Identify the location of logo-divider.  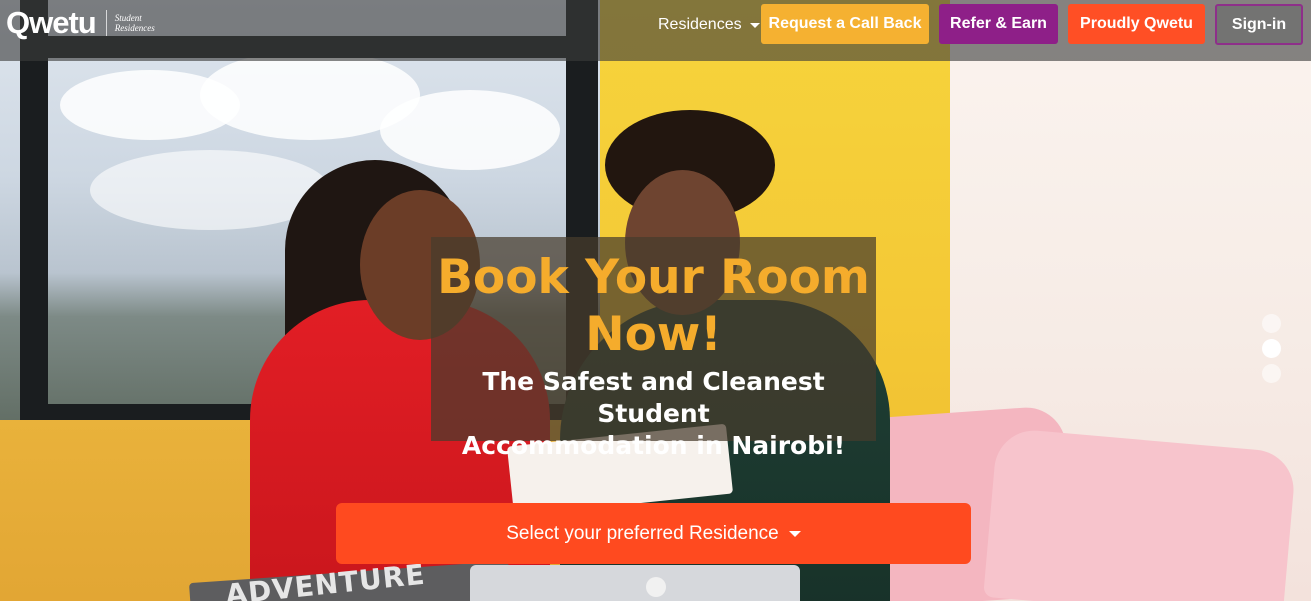
(106, 23).